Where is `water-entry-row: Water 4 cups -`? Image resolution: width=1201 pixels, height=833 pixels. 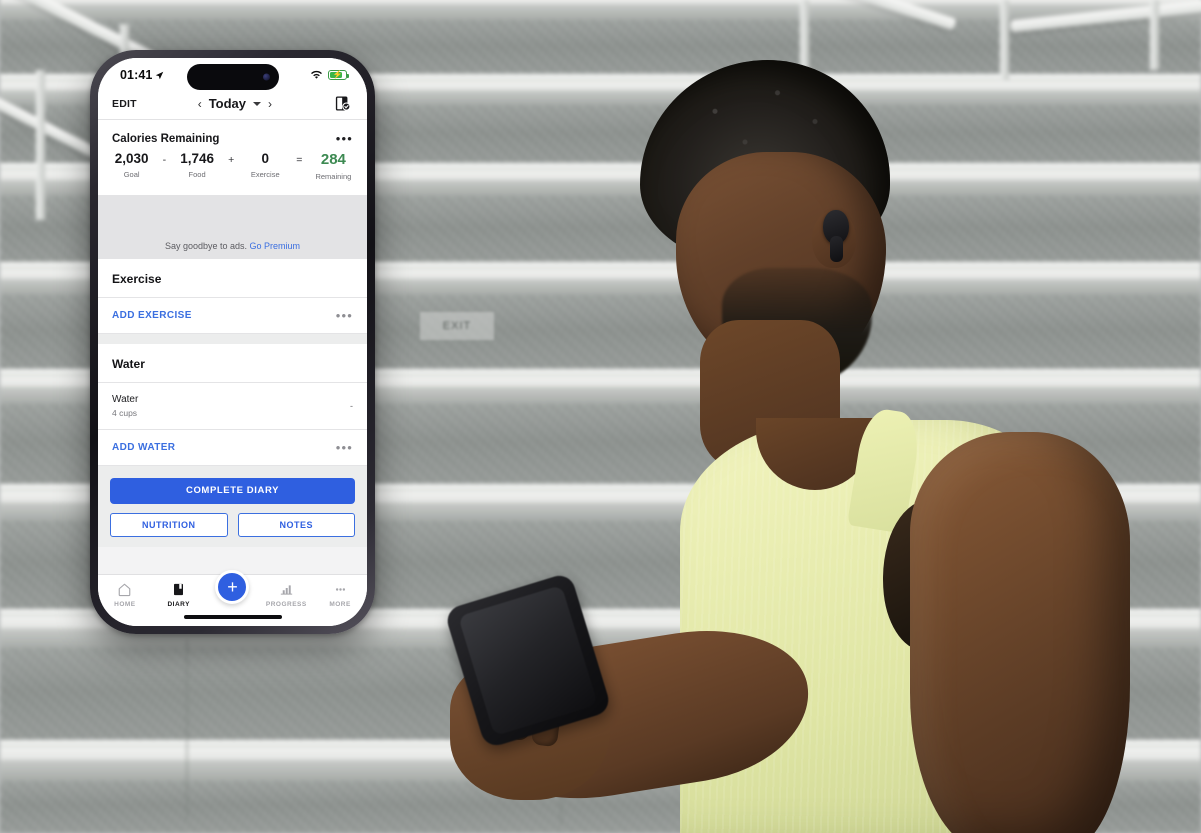
water-entry-row: Water 4 cups - is located at coordinates (232, 406).